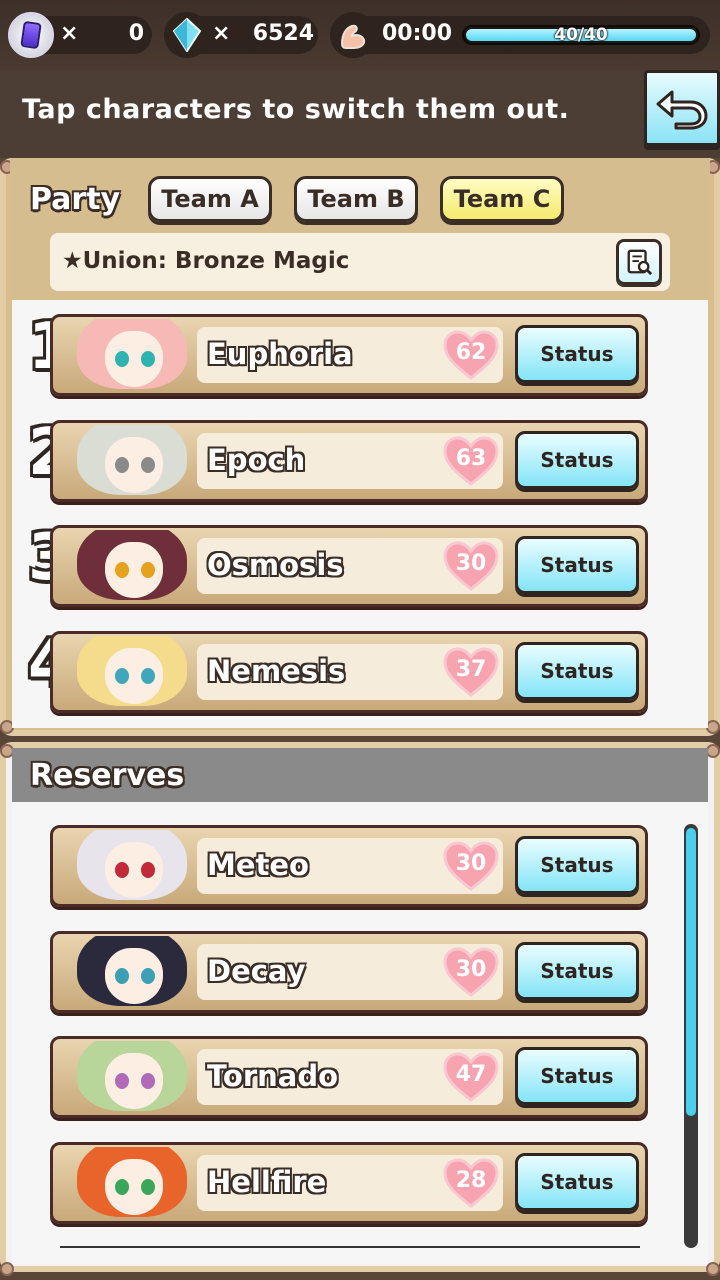 The image size is (720, 1280). I want to click on affection-value: 62, so click(471, 352).